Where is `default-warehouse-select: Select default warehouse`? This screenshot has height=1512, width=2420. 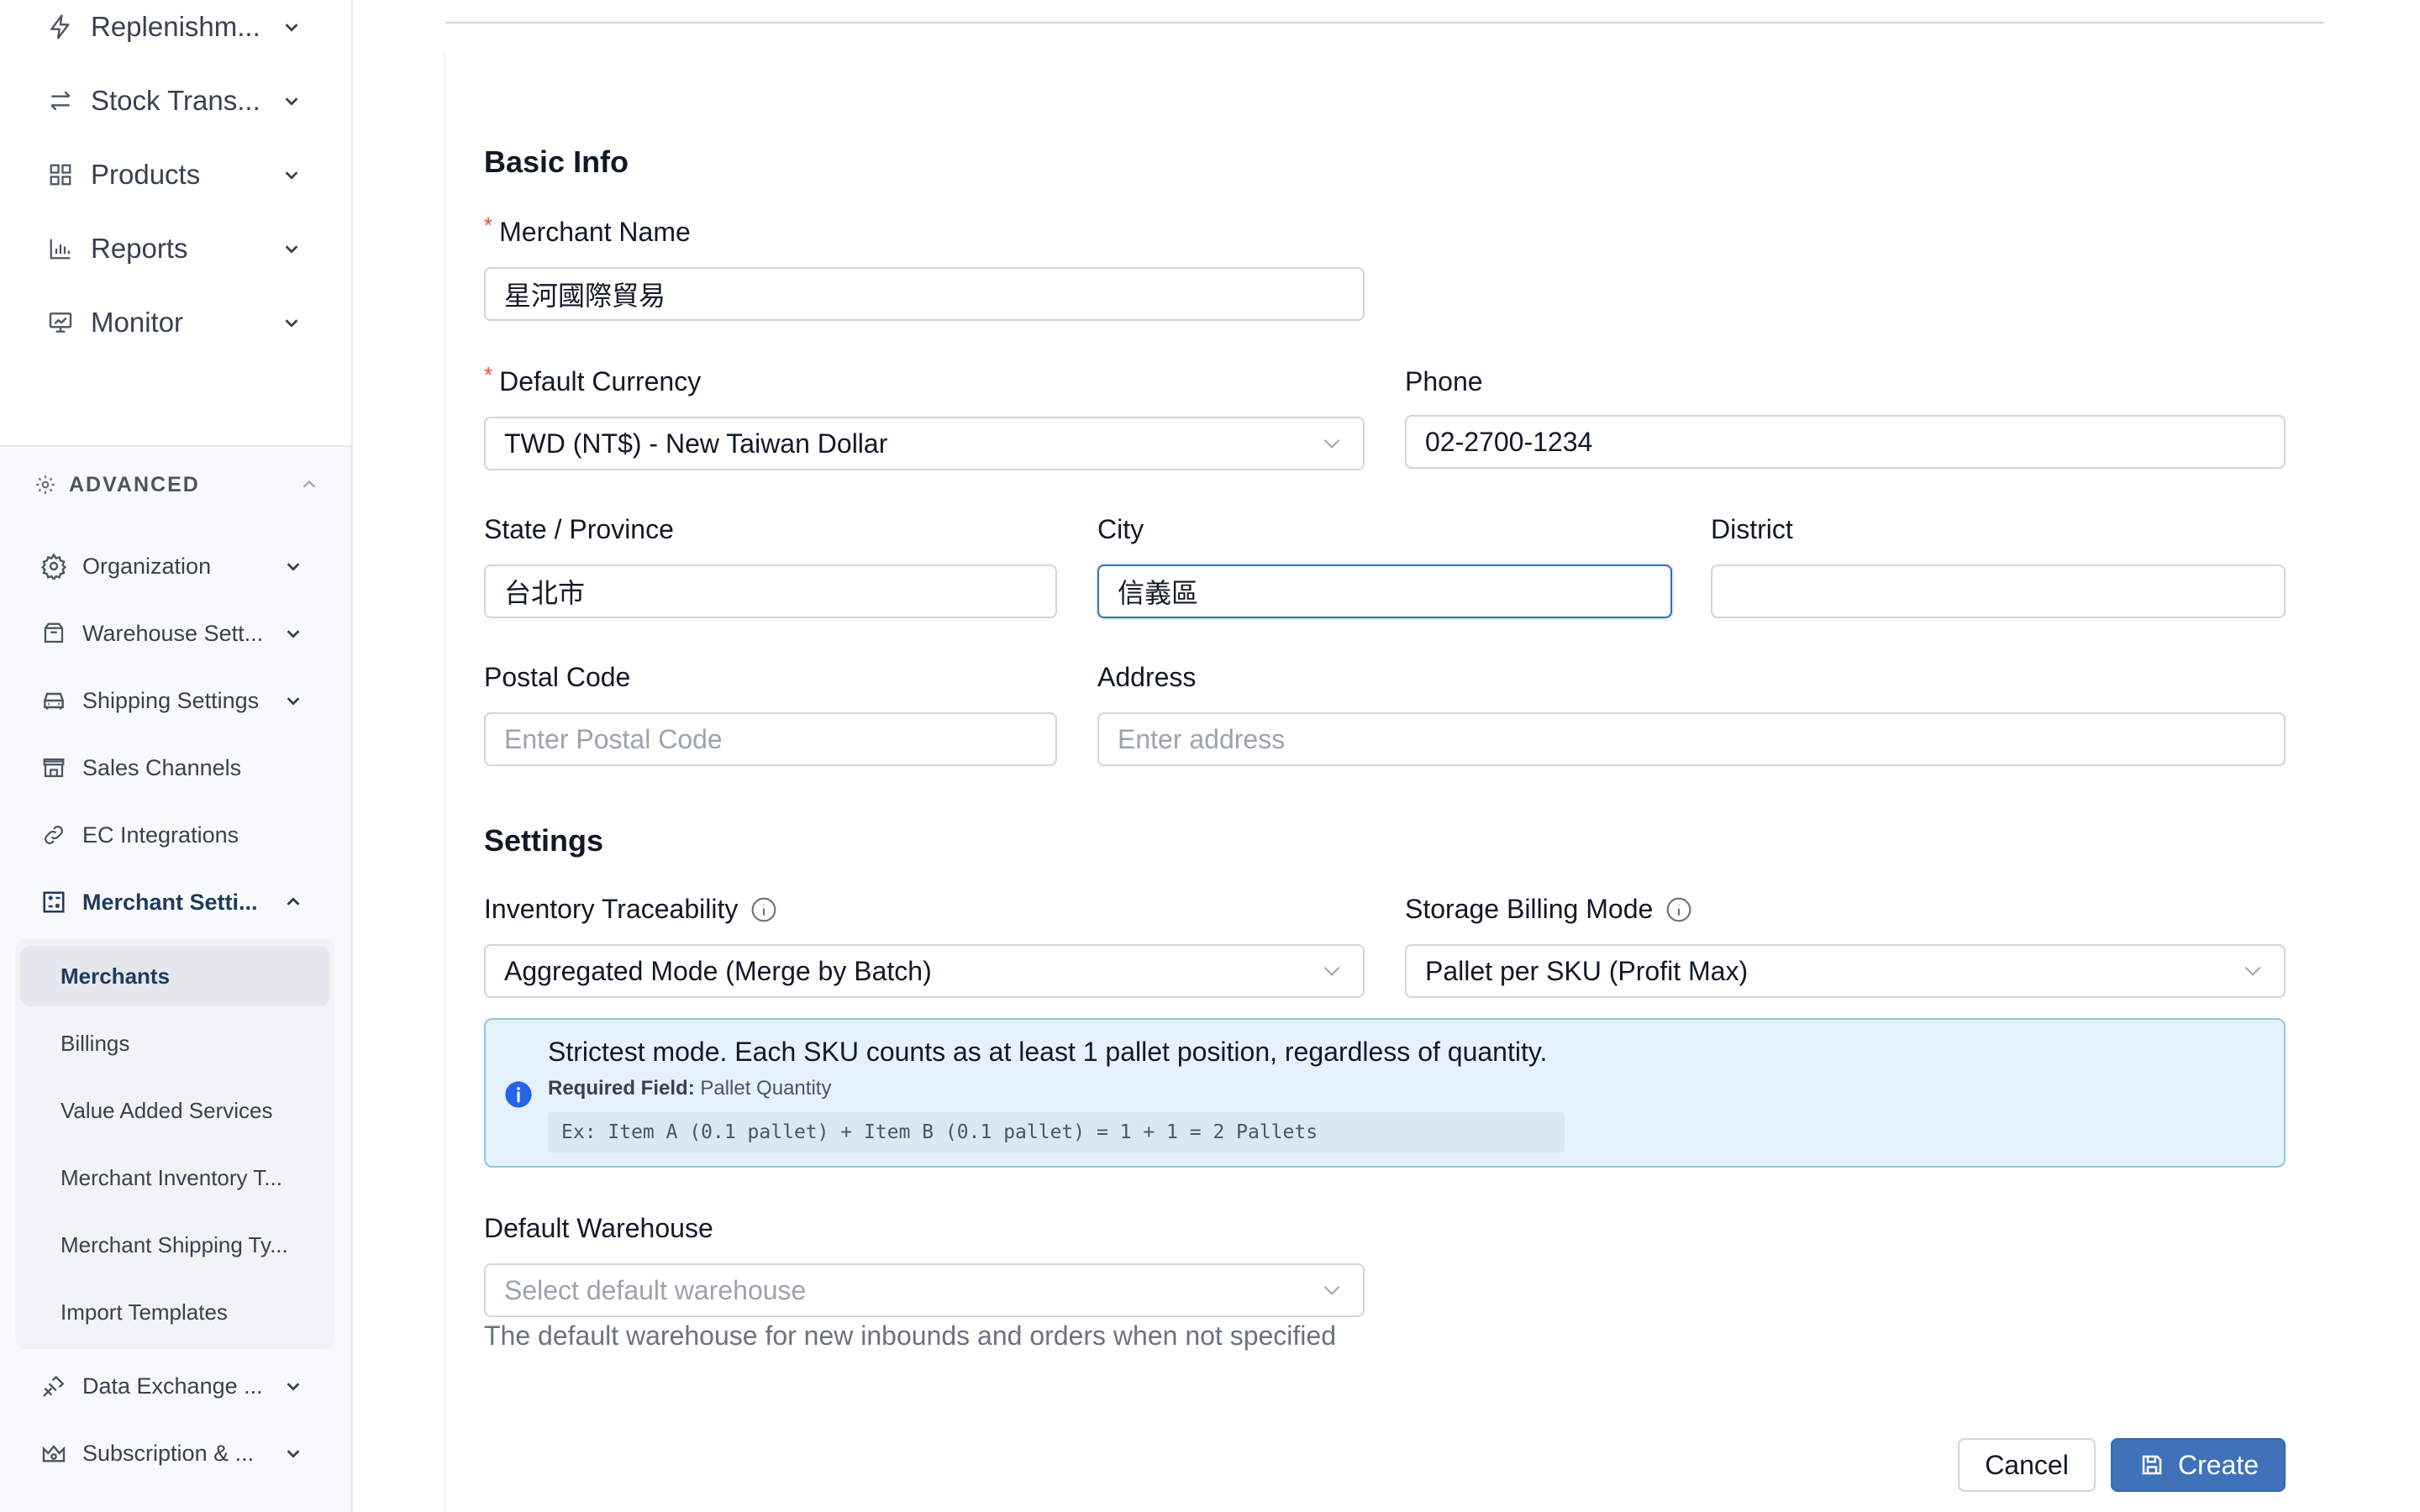
default-warehouse-select: Select default warehouse is located at coordinates (925, 1290).